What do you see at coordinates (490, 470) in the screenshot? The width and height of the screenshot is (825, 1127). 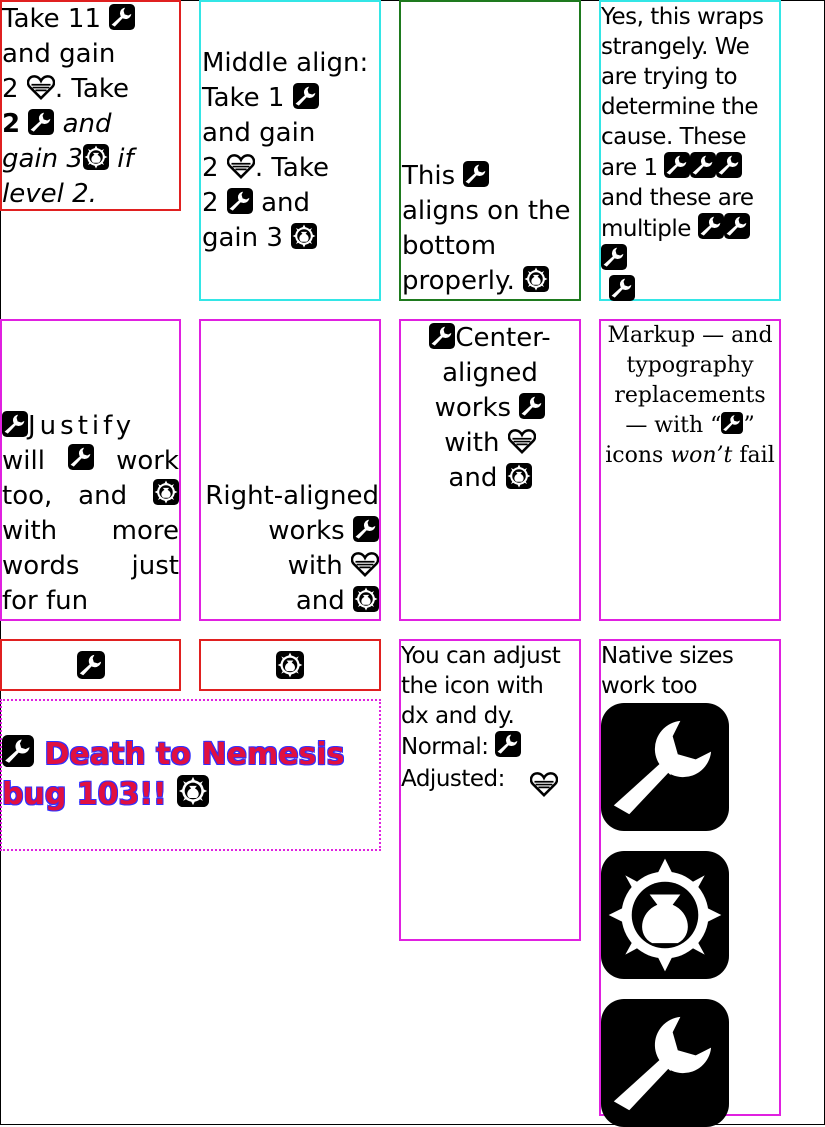 I see `box-center-align: Center- aligned works with and` at bounding box center [490, 470].